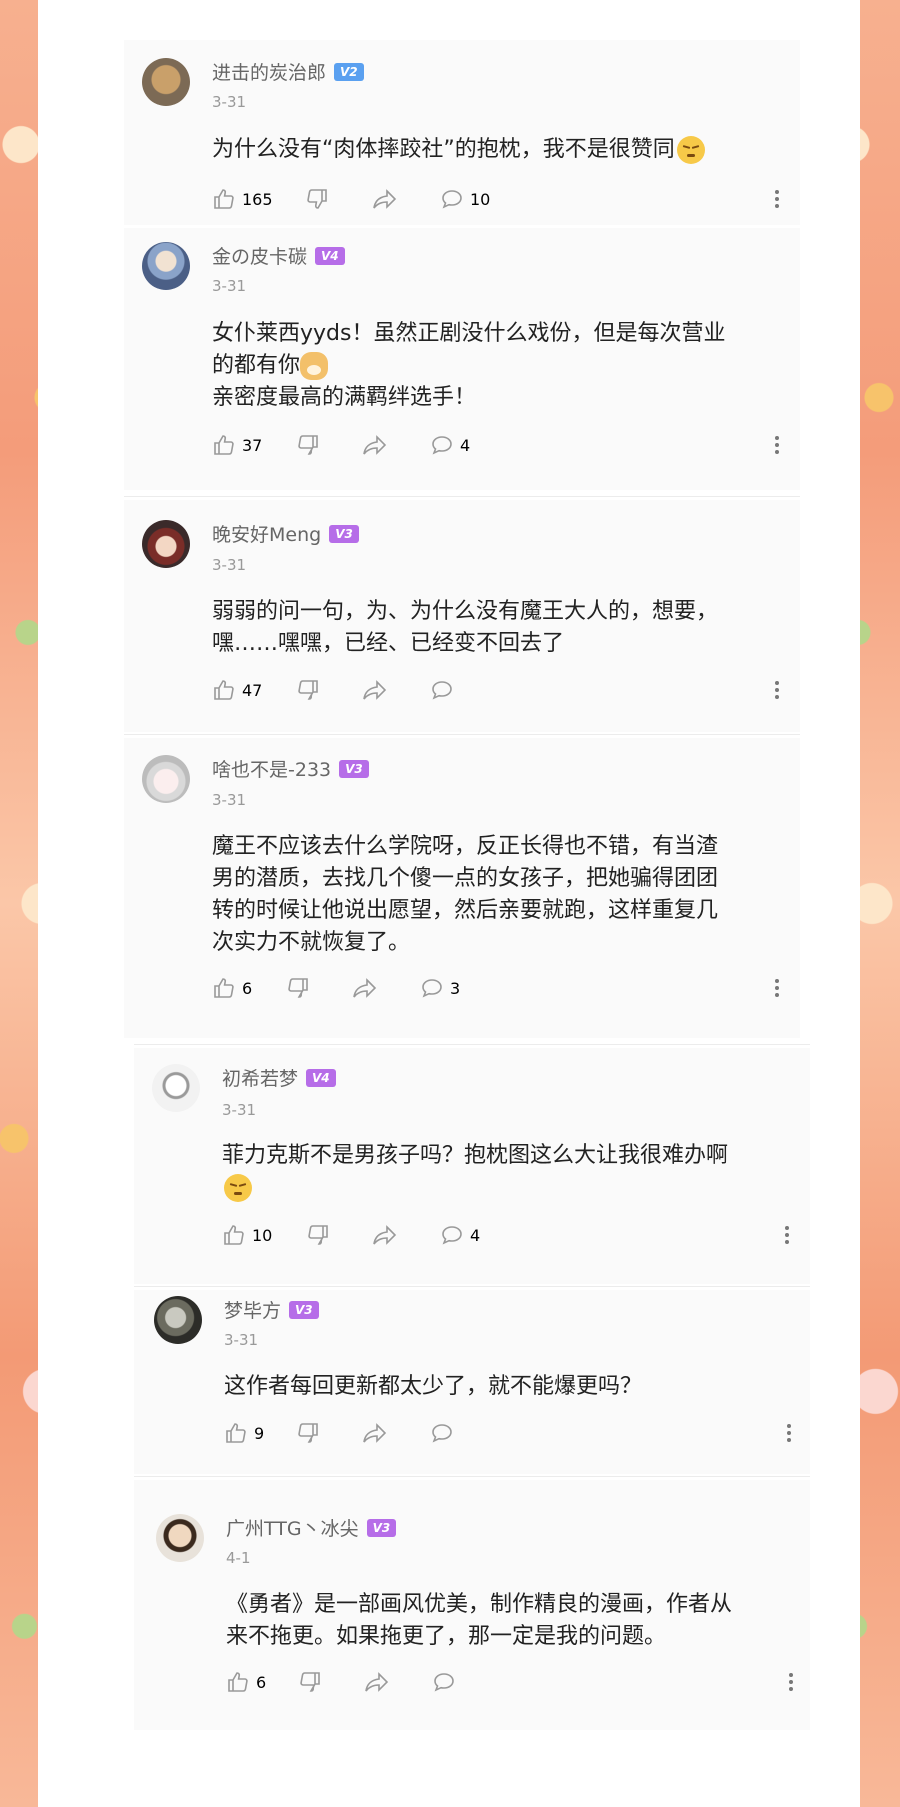 Image resolution: width=900 pixels, height=1807 pixels. I want to click on comment-actions: 165 10, so click(497, 200).